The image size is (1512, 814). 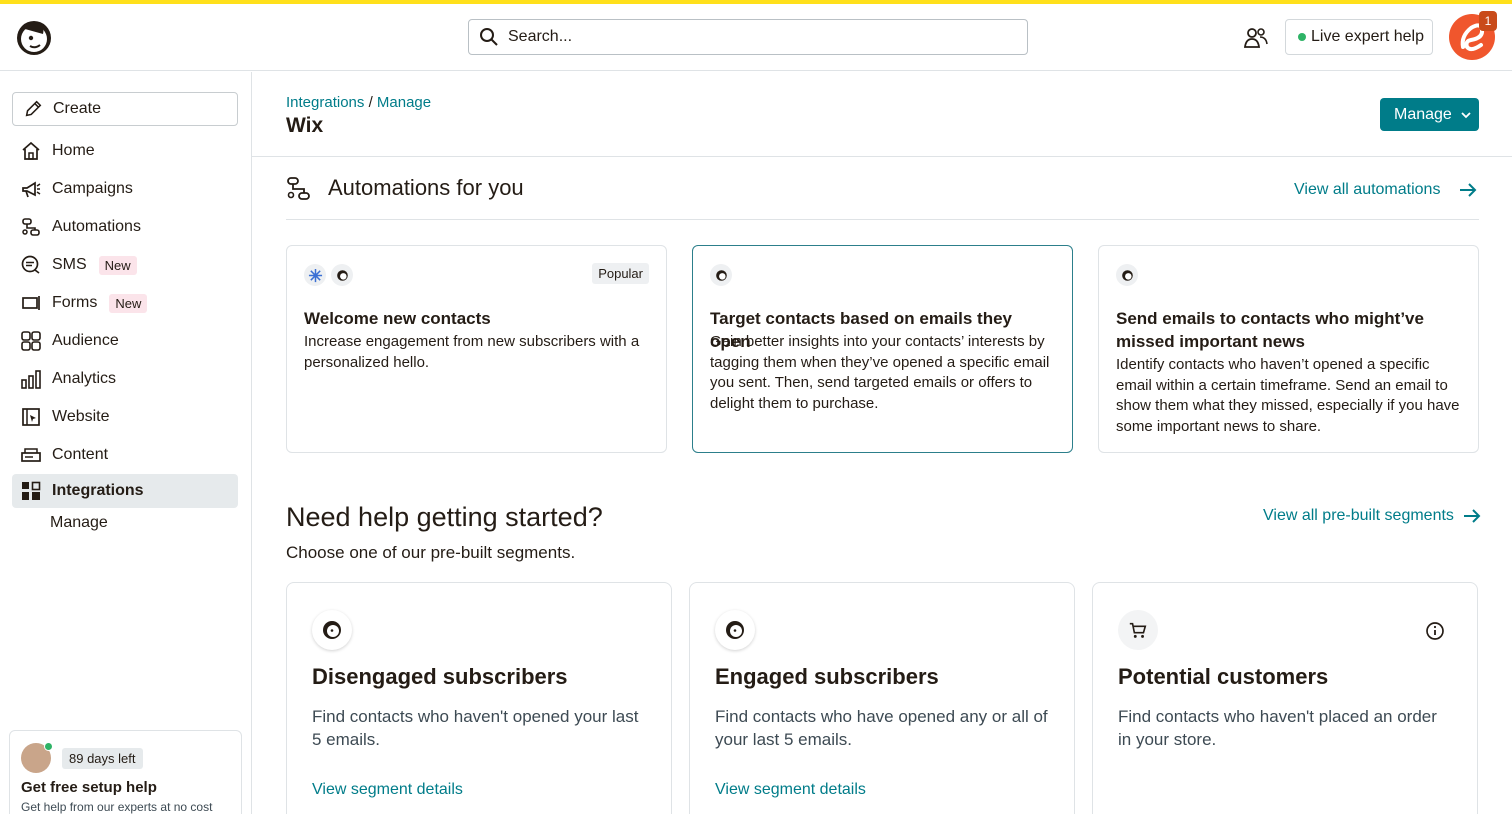 I want to click on sms-icon, so click(x=30, y=264).